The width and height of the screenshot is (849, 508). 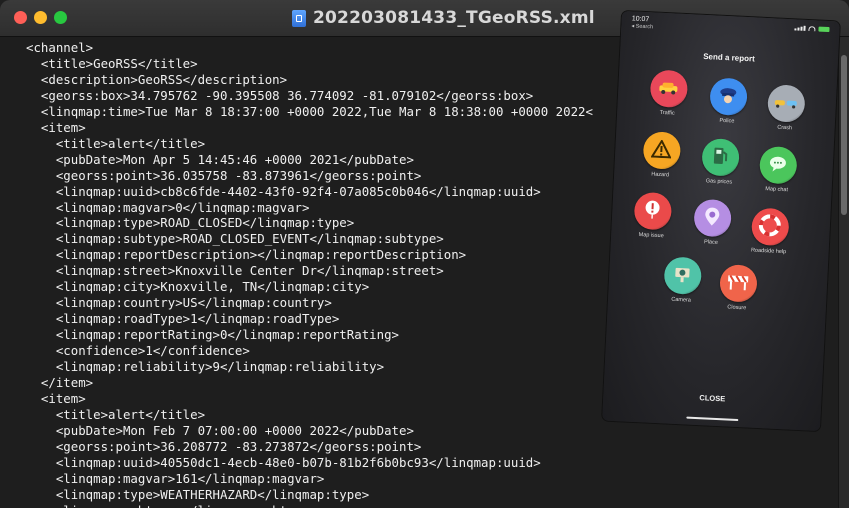 What do you see at coordinates (777, 190) in the screenshot?
I see `report-label: Map chat` at bounding box center [777, 190].